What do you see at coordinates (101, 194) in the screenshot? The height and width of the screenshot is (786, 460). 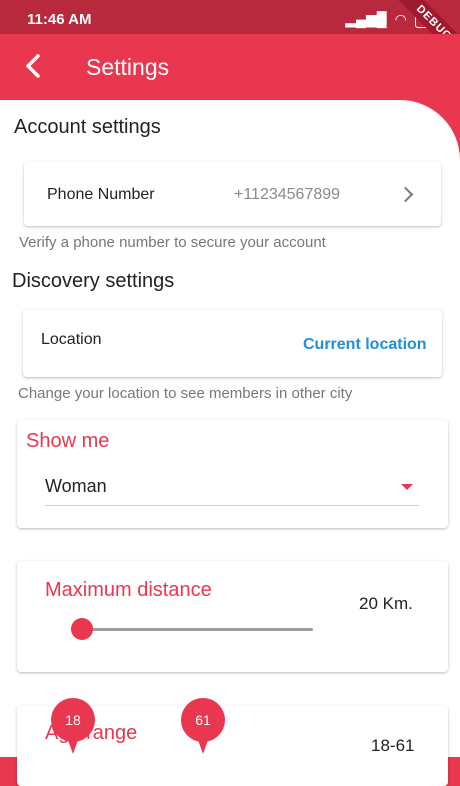 I see `phone-number-label: Phone Number` at bounding box center [101, 194].